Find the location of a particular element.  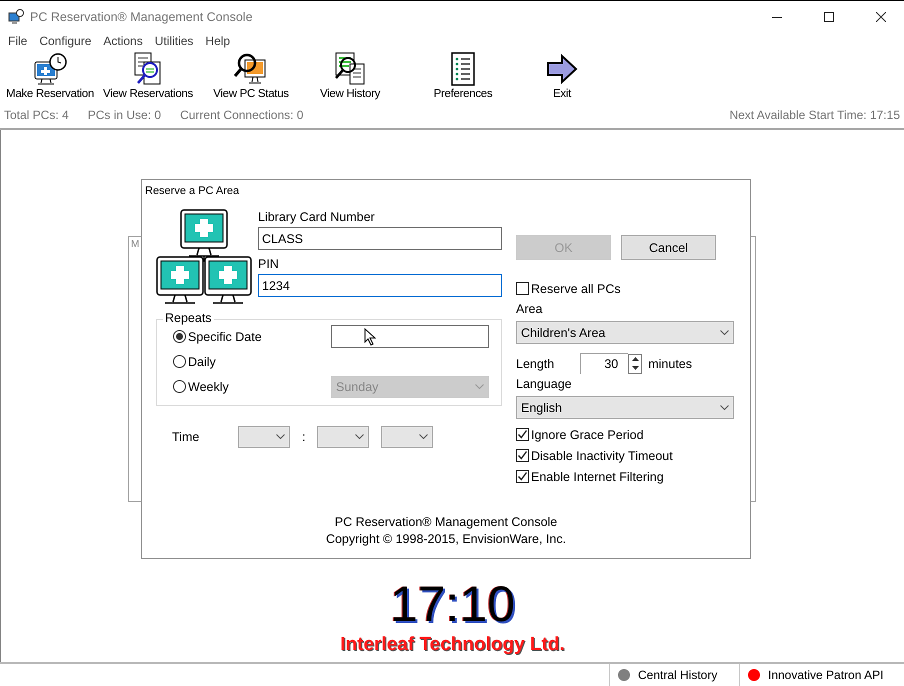

panel-label: M is located at coordinates (135, 244).